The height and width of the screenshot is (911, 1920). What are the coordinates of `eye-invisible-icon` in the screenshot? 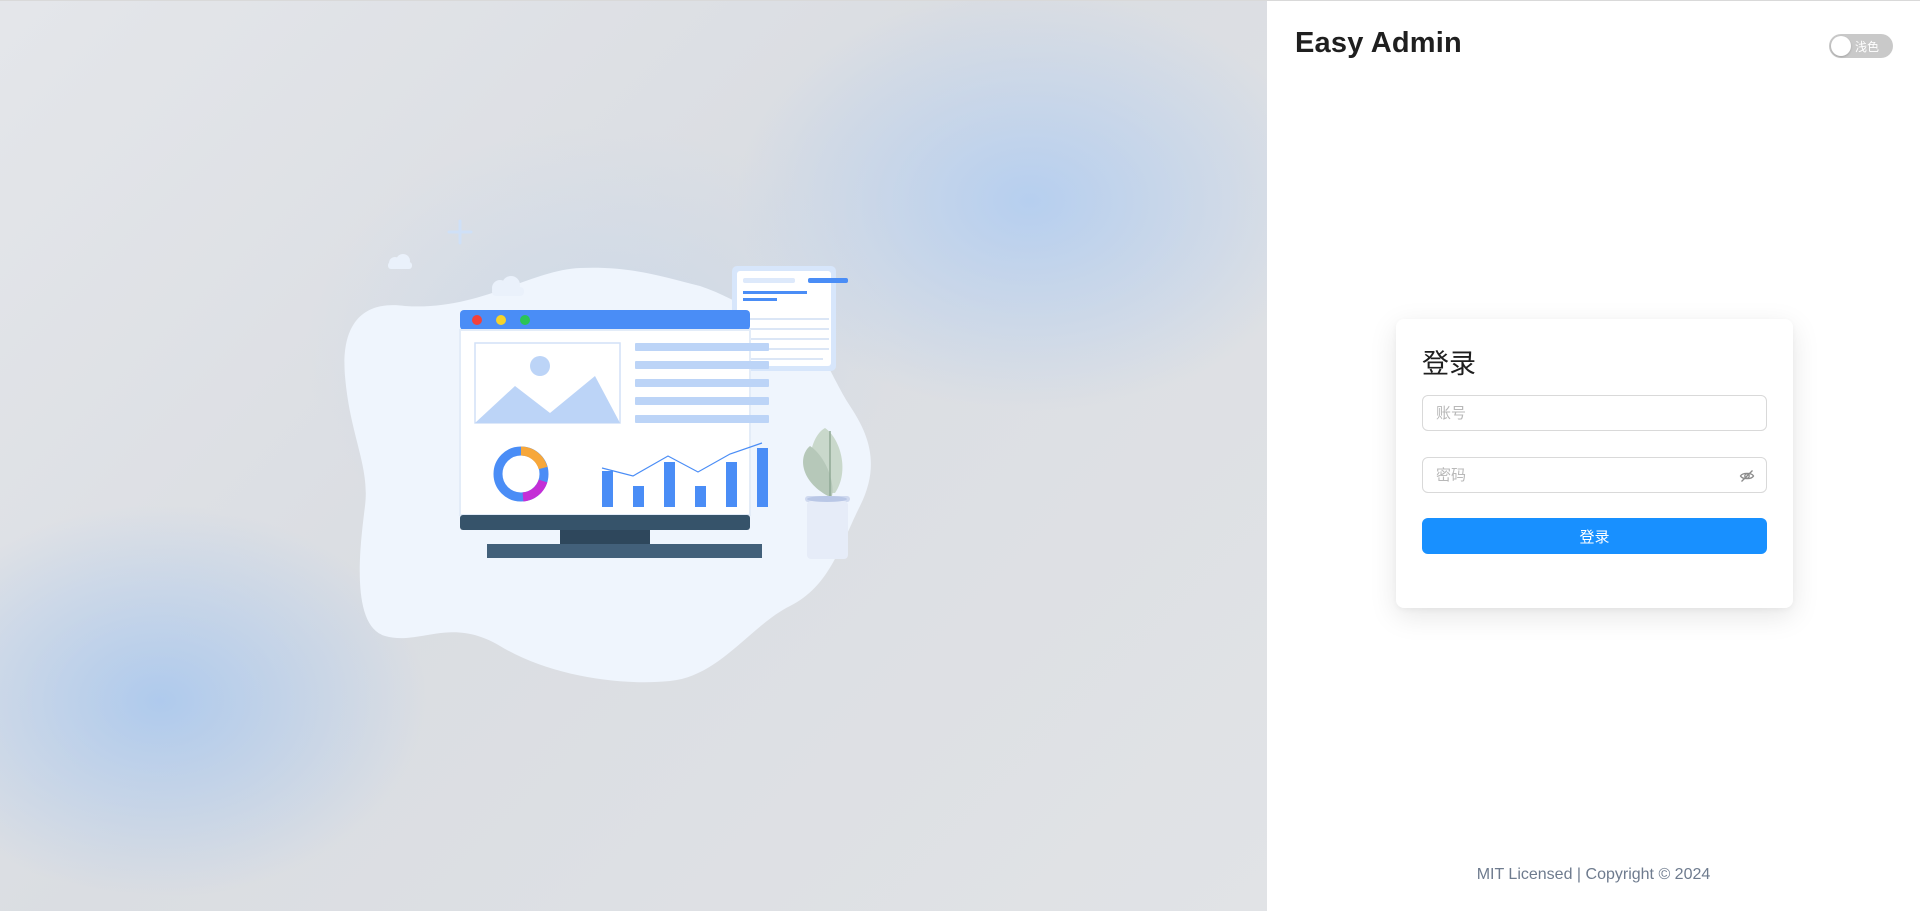 It's located at (1747, 476).